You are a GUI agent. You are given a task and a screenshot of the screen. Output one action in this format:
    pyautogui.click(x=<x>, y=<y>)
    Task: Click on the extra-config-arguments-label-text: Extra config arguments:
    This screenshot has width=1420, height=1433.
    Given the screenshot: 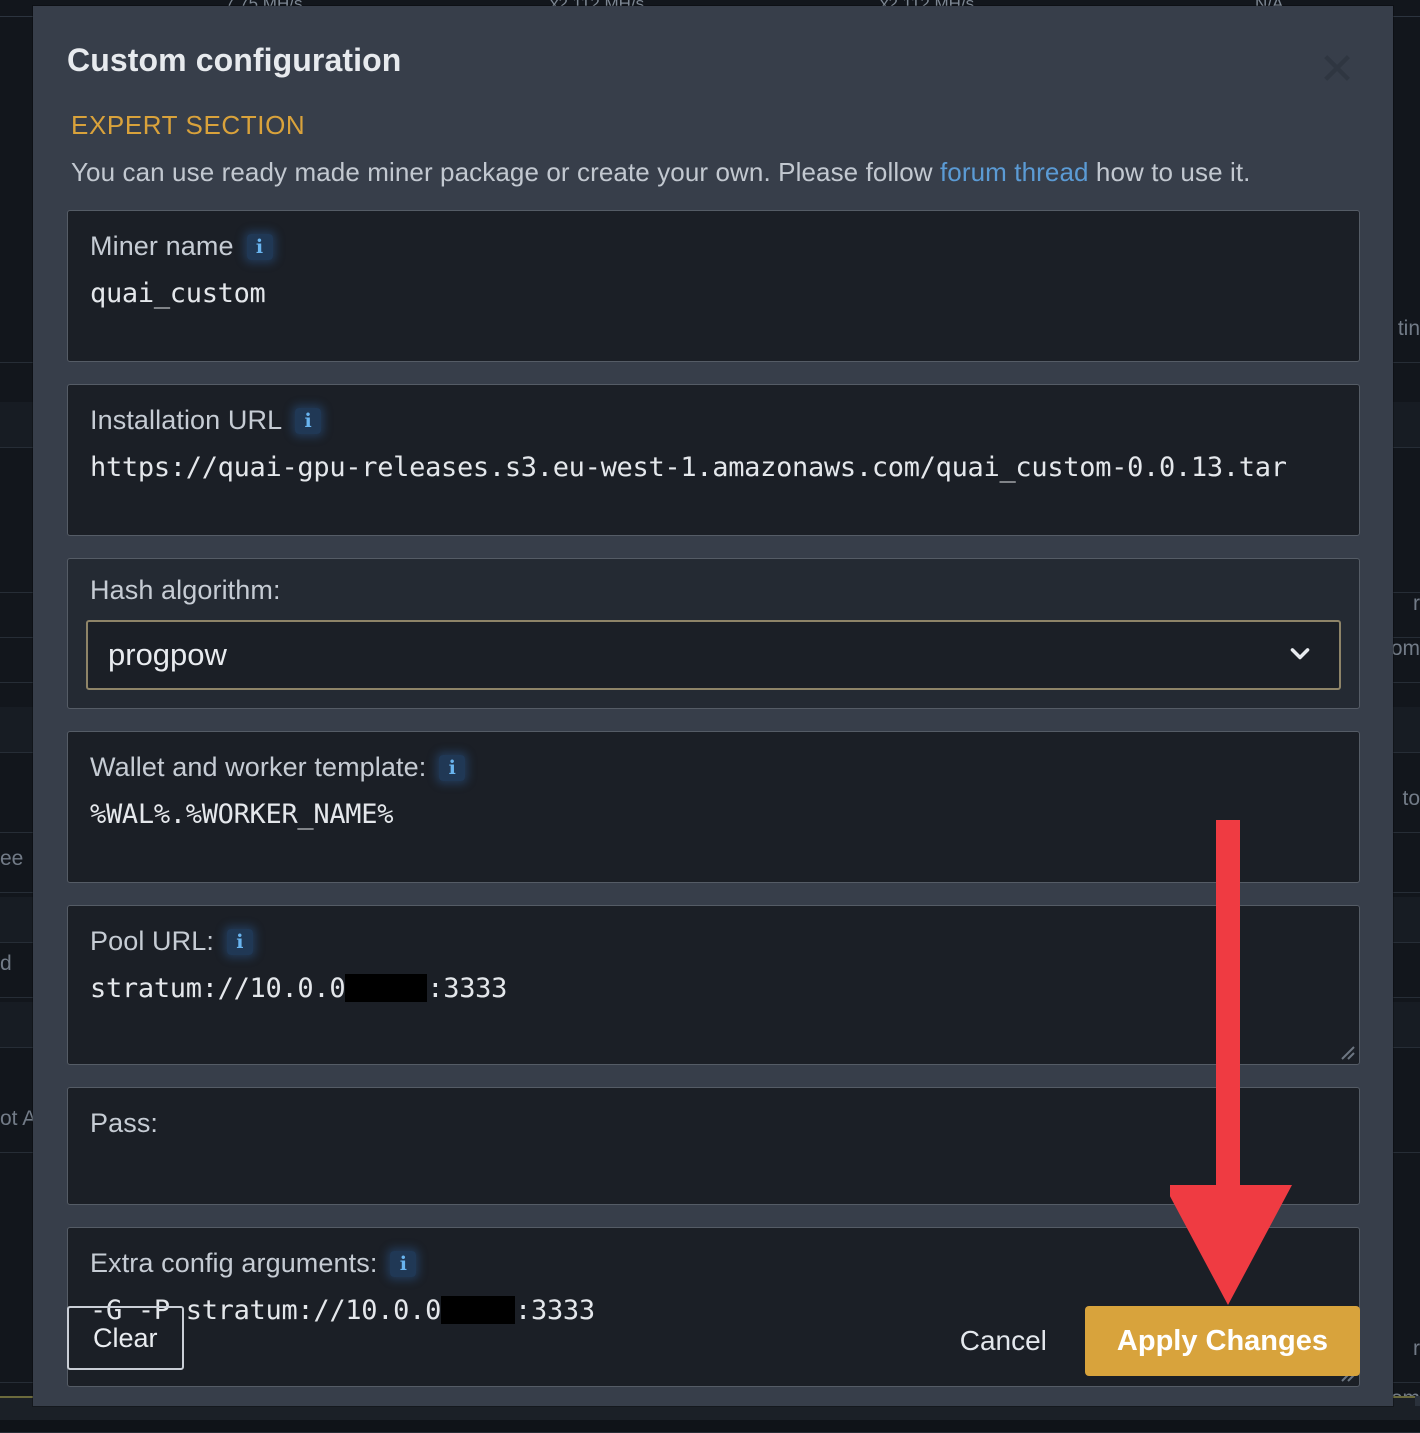 What is the action you would take?
    pyautogui.click(x=234, y=1263)
    